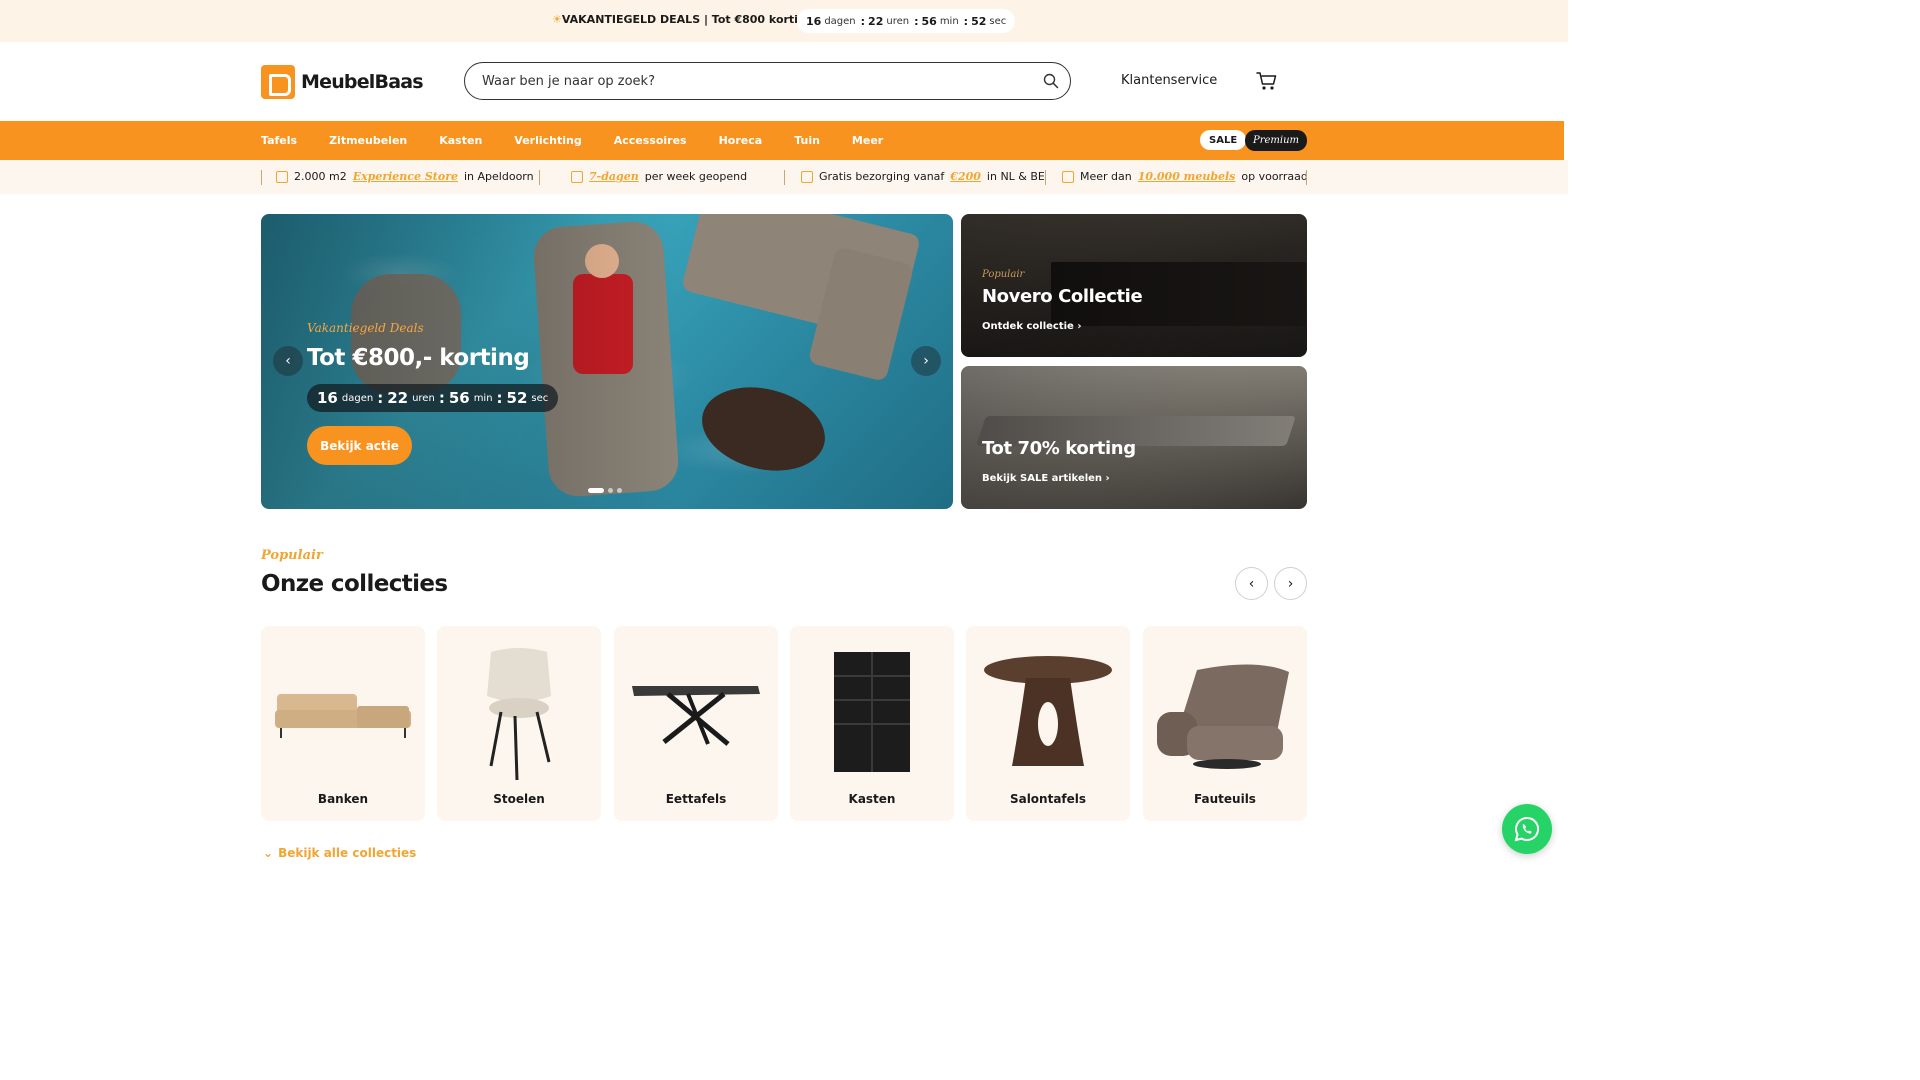 This screenshot has height=1080, width=1920. I want to click on collection-card-eettafels: Eettafels, so click(696, 723).